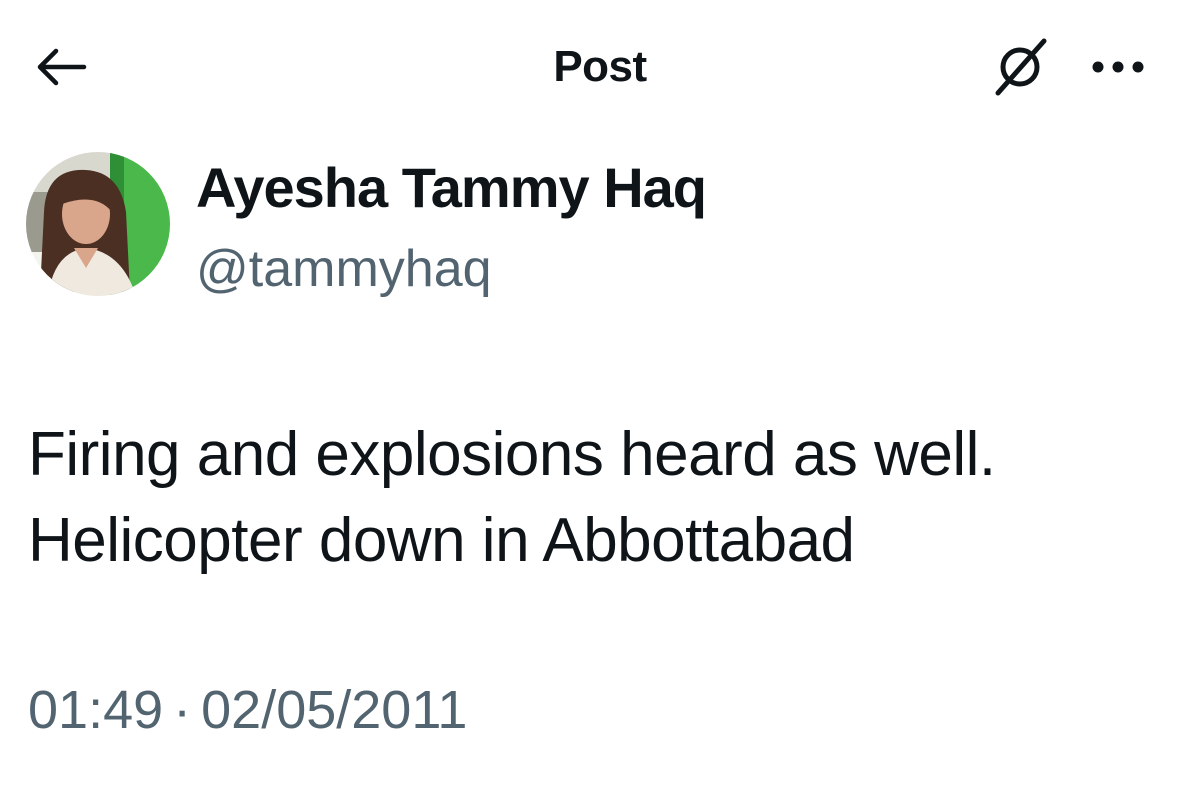 The height and width of the screenshot is (793, 1200). I want to click on post-date: 02/05/2011, so click(334, 710).